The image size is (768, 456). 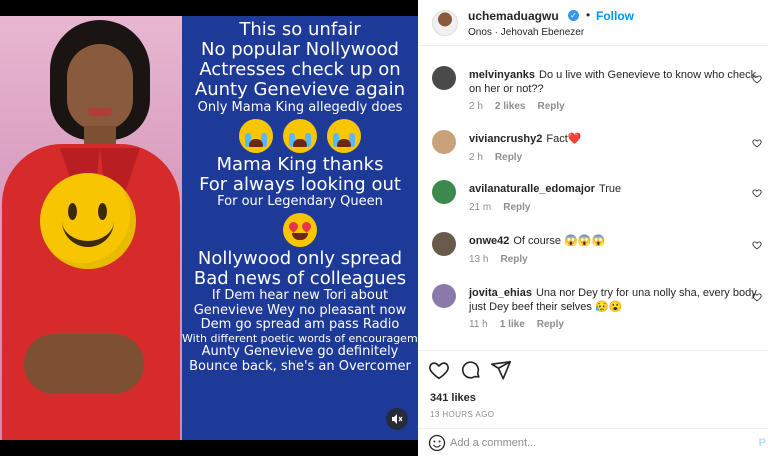 I want to click on post-actions-bar: 341 likes 13 HOURS AGO, so click(x=593, y=385).